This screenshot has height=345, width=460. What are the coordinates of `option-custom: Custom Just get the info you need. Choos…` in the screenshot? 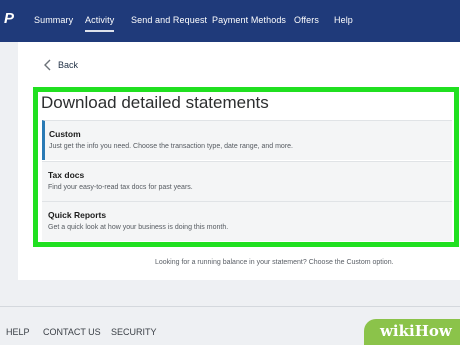 It's located at (247, 140).